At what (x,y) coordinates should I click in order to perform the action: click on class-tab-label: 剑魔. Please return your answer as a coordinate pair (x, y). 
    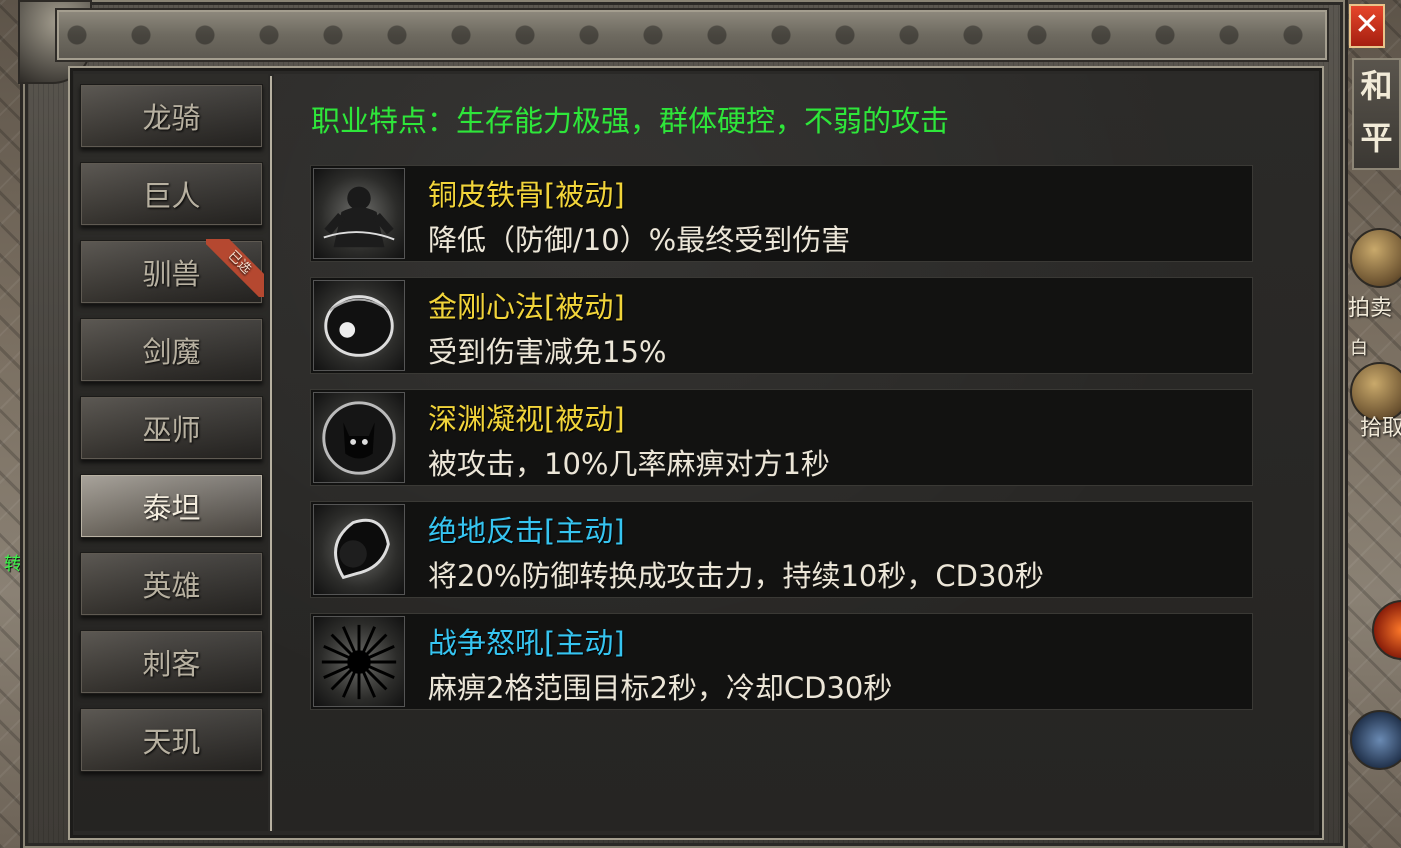
    Looking at the image, I should click on (171, 352).